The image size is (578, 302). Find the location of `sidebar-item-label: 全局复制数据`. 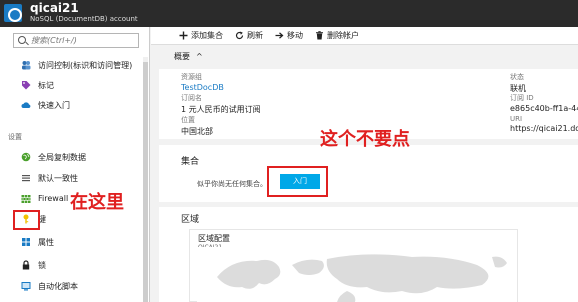

sidebar-item-label: 全局复制数据 is located at coordinates (62, 157).